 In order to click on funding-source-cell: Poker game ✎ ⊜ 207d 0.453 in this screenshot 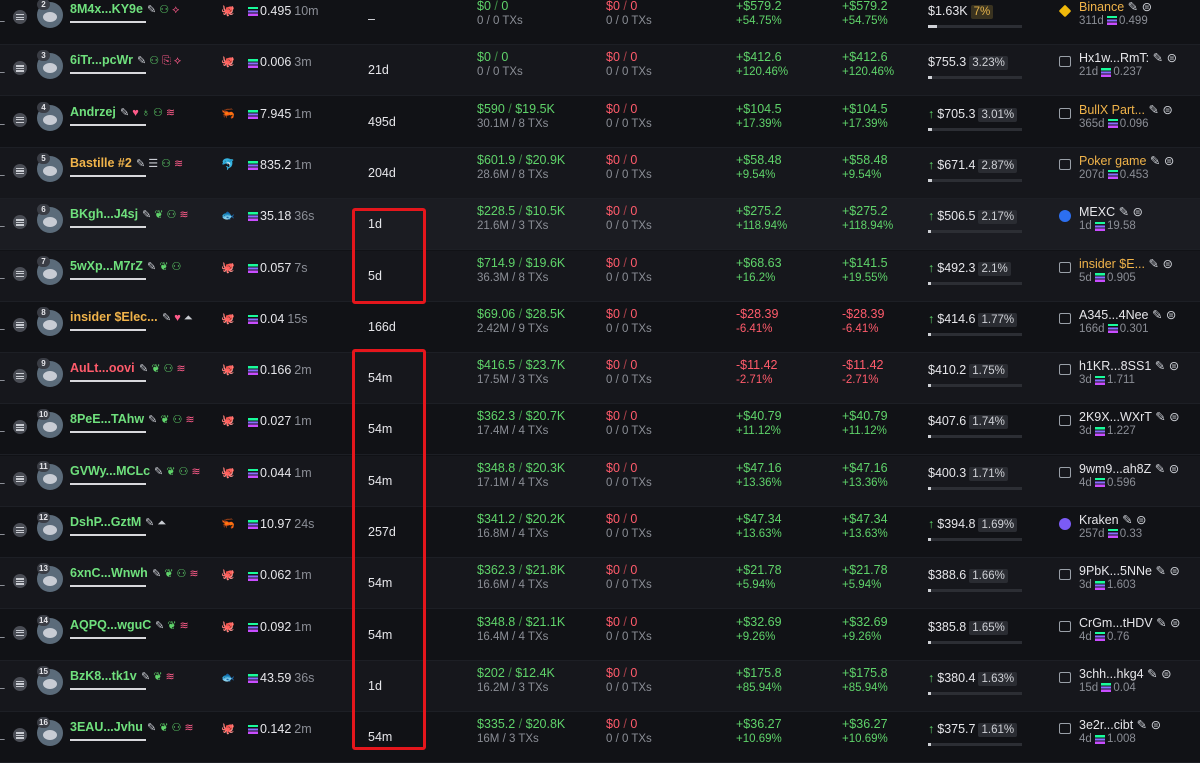, I will do `click(1129, 173)`.